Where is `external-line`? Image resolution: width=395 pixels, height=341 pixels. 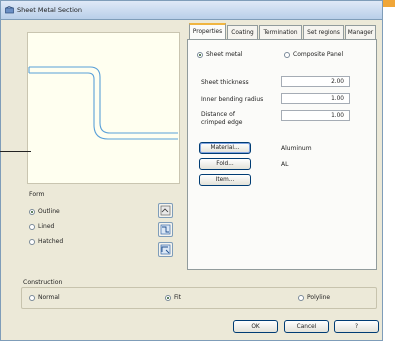 external-line is located at coordinates (15, 151).